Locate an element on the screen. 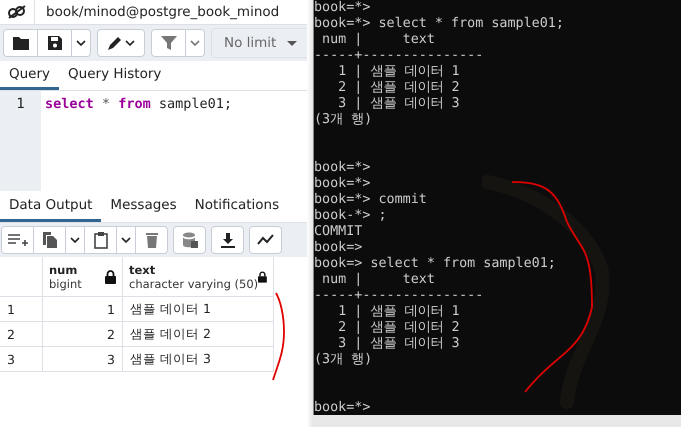  download-icon is located at coordinates (227, 240).